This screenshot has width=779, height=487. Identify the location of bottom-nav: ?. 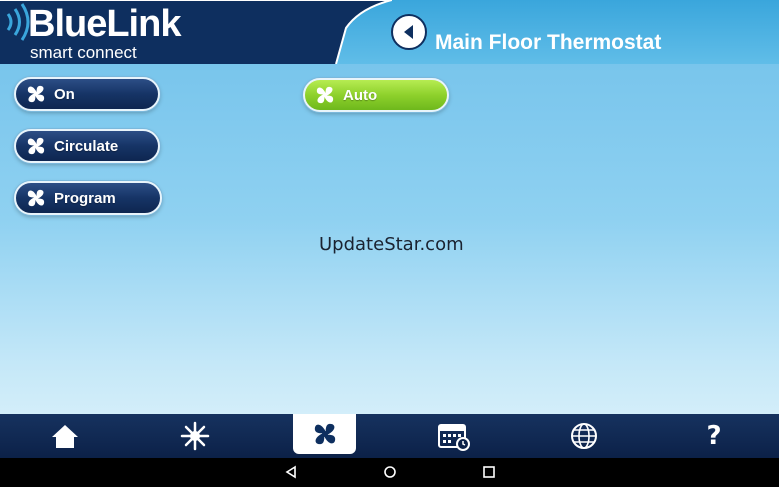
(389, 436).